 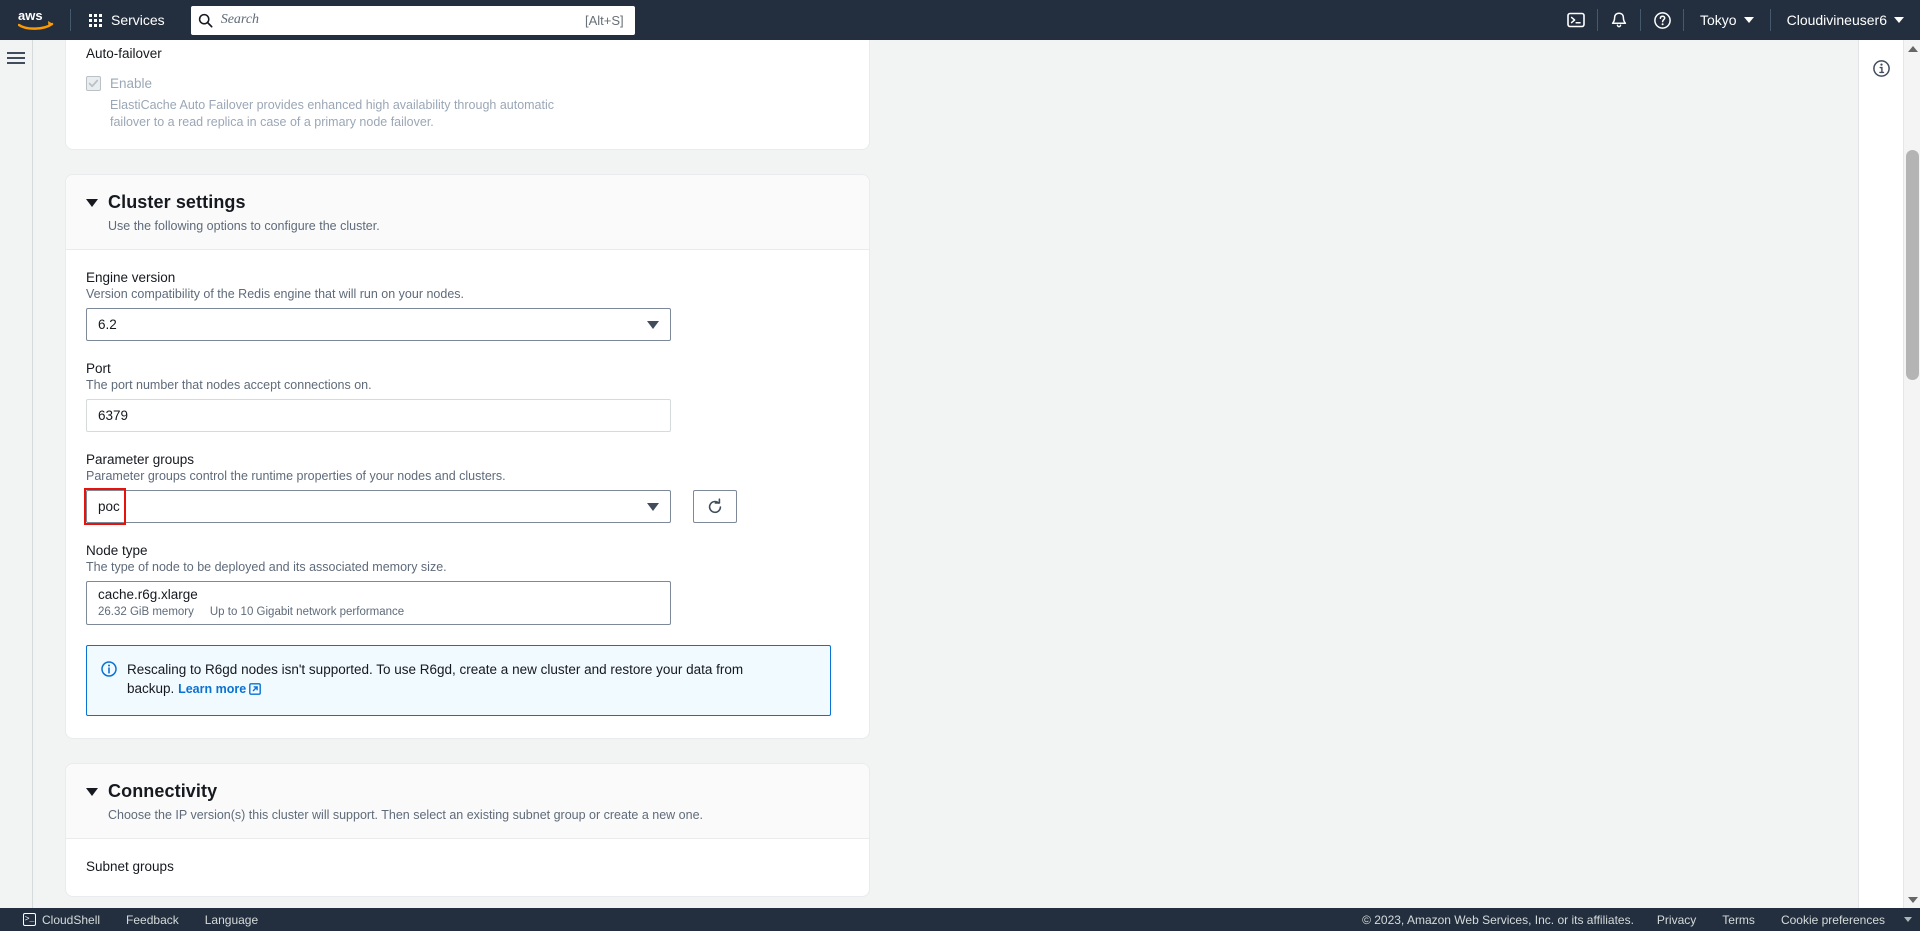 I want to click on feedback-button: Feedback, so click(x=152, y=920).